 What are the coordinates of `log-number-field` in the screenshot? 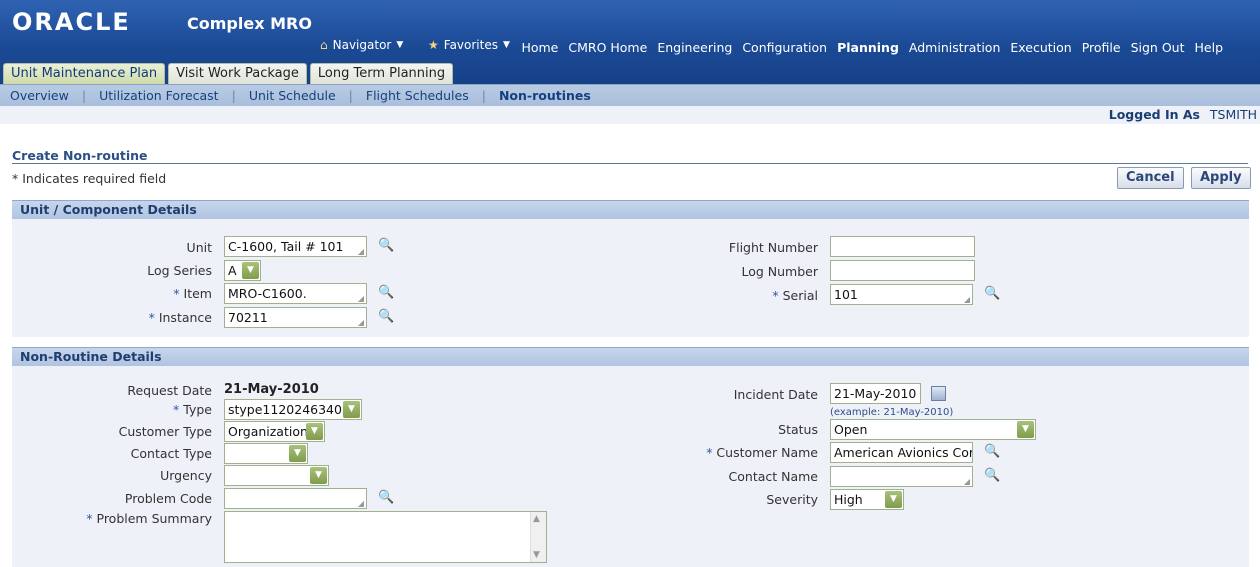 It's located at (902, 270).